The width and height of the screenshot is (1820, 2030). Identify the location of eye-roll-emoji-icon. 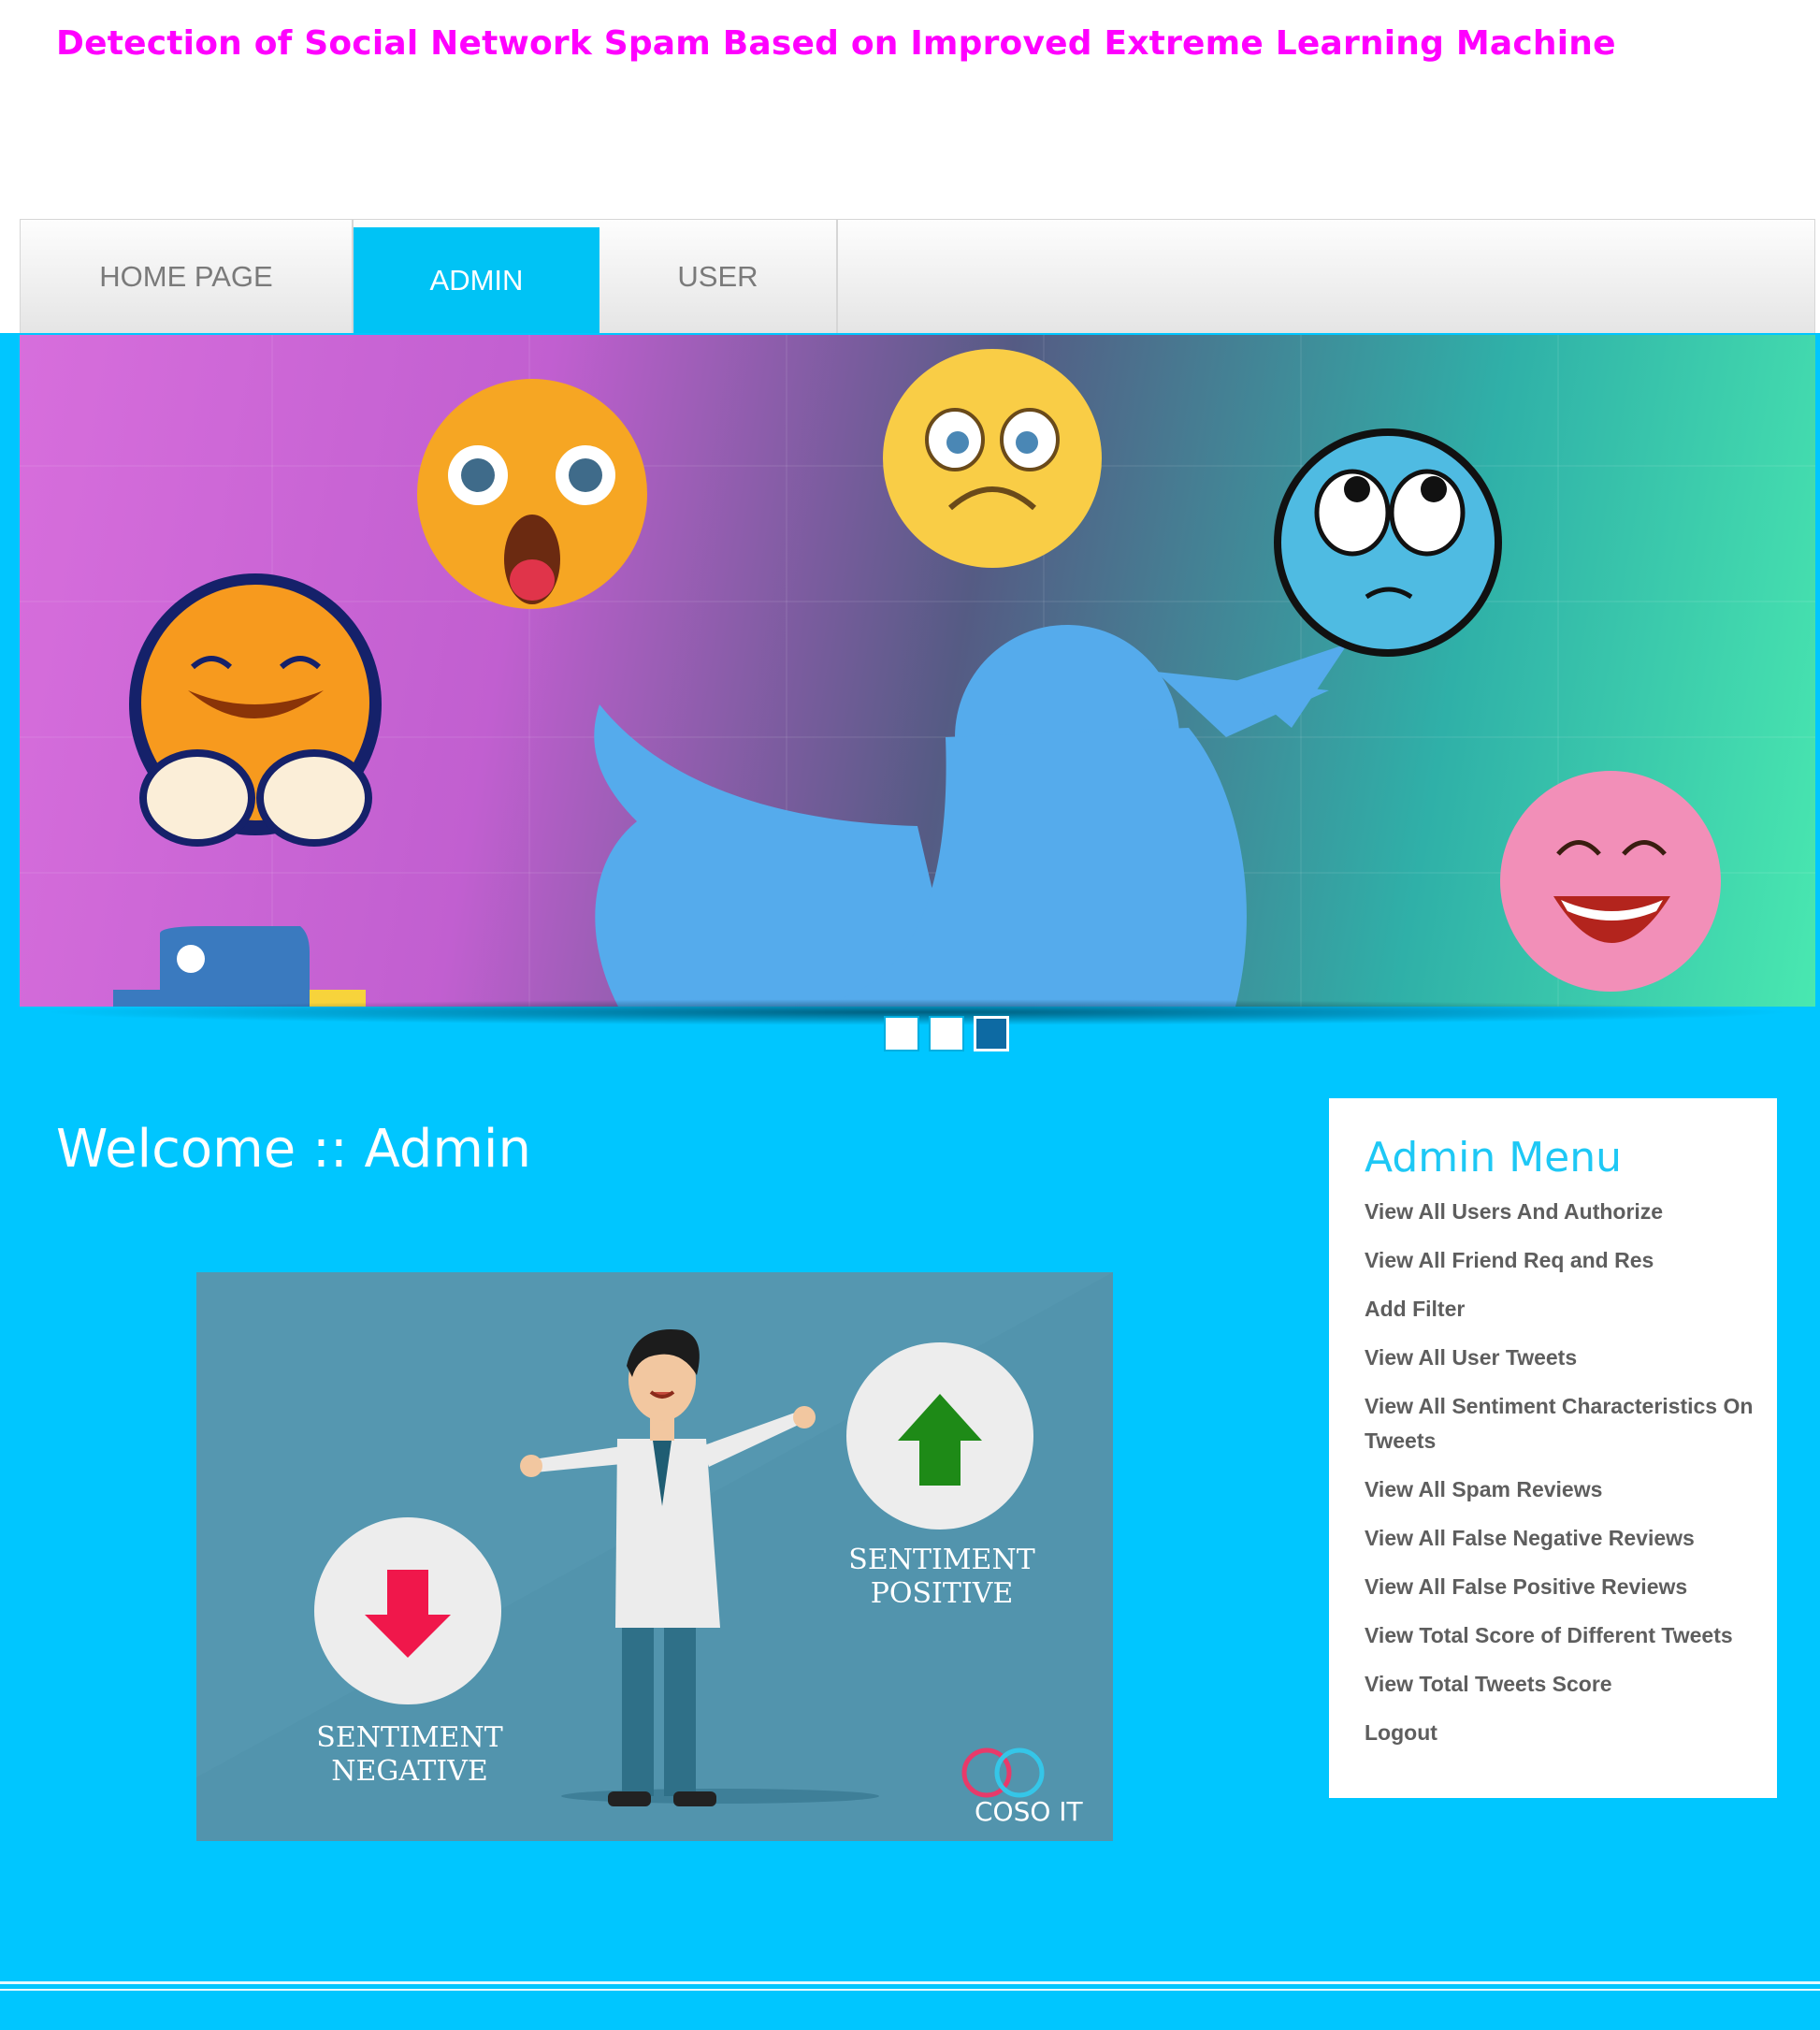
(1388, 542).